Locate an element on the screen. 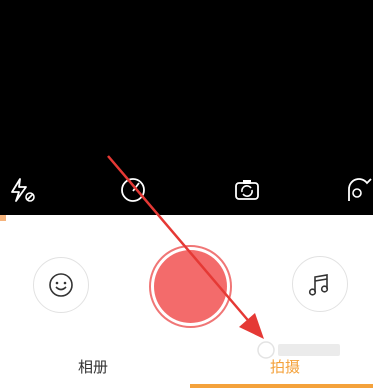 The image size is (373, 388). smiley-face-icon is located at coordinates (61, 285).